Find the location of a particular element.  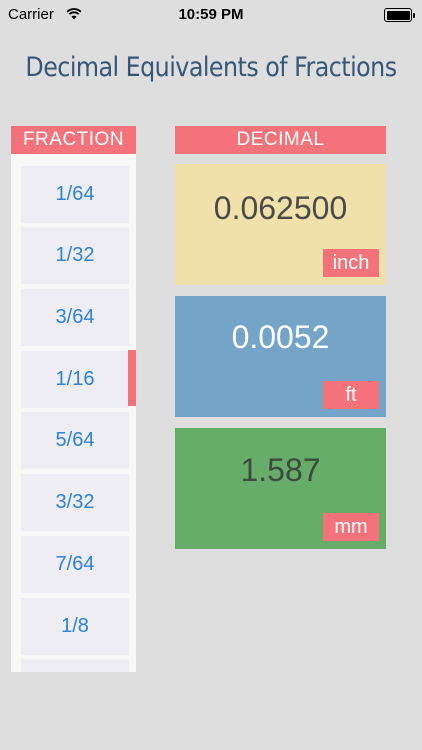

page-title: Decimal Equivalents of Fractions is located at coordinates (211, 67).